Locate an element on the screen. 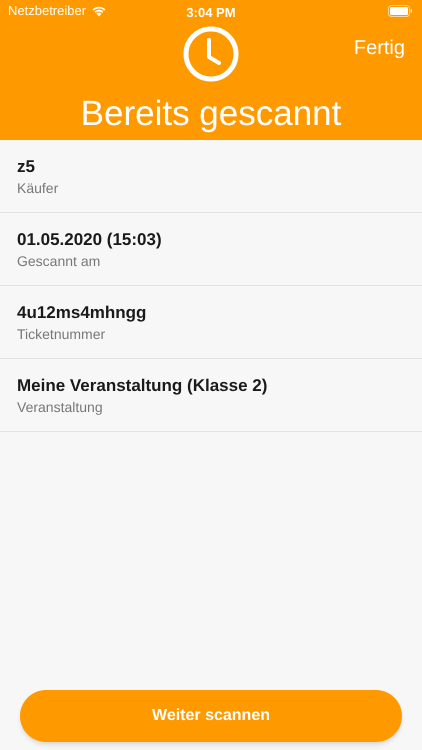  detail-value: 4u12ms4mhngg is located at coordinates (82, 313).